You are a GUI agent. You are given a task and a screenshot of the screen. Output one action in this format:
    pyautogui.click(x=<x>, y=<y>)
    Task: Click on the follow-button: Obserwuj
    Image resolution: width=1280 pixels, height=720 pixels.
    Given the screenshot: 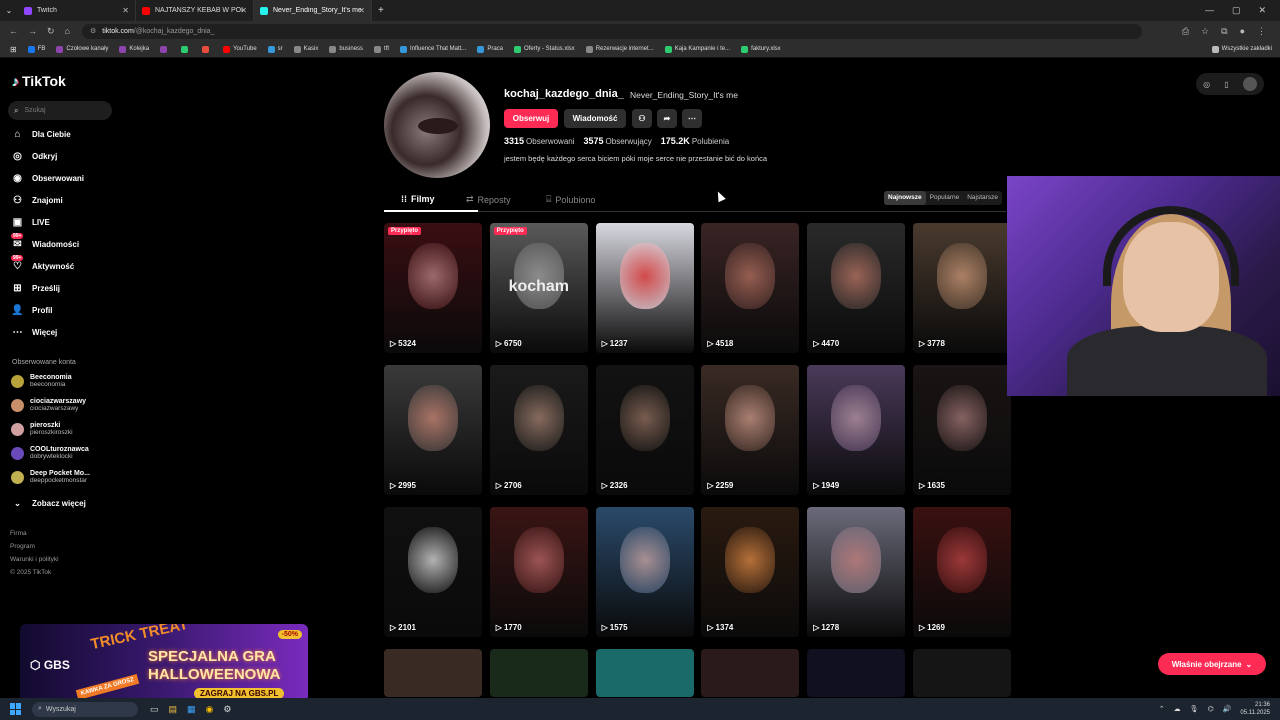 What is the action you would take?
    pyautogui.click(x=531, y=118)
    